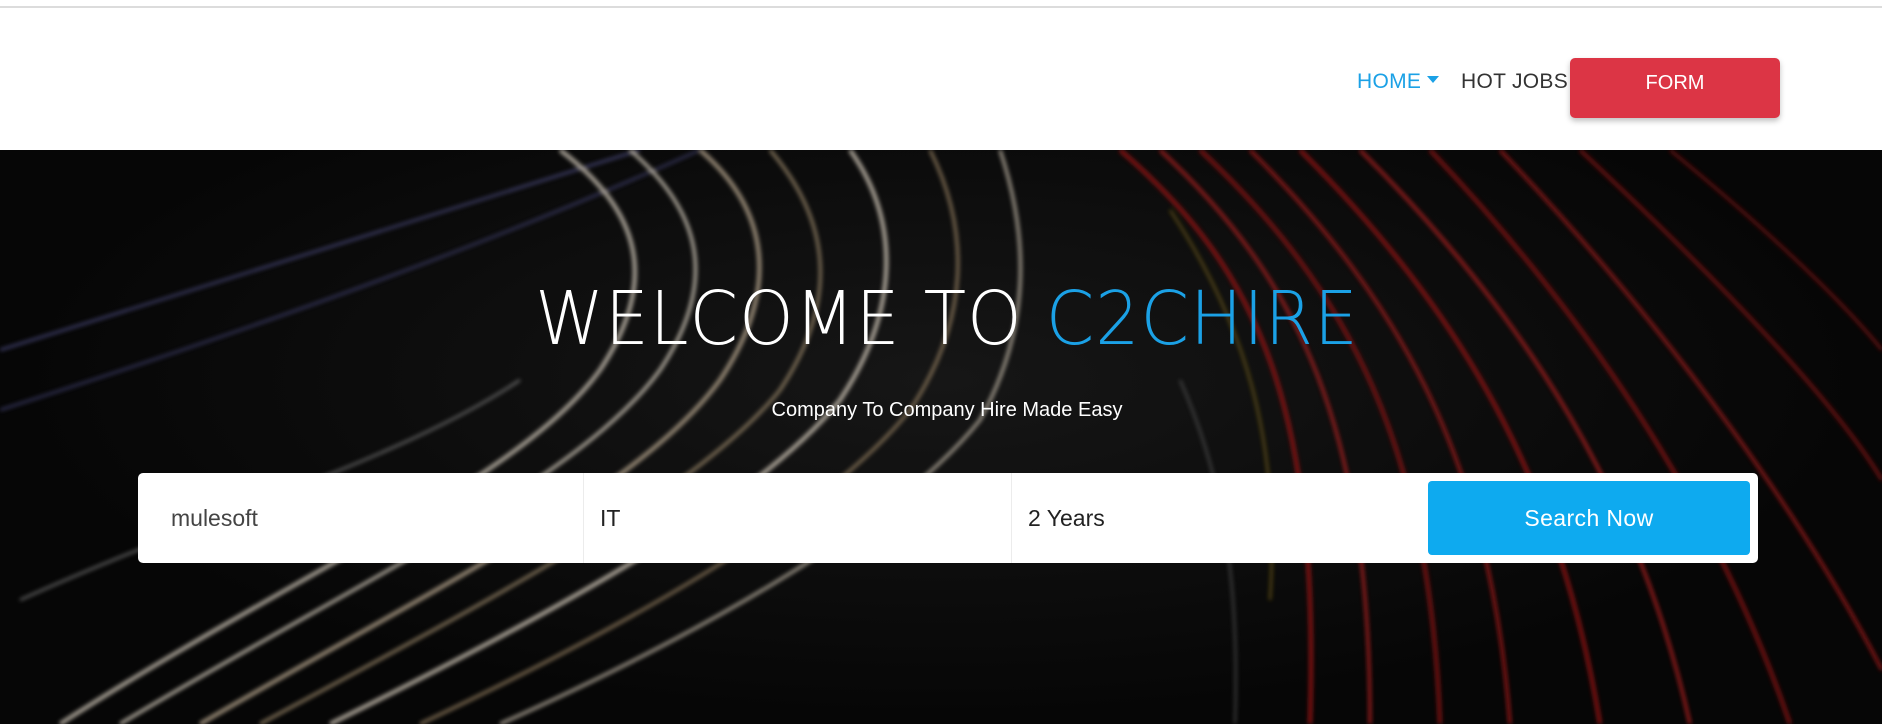  Describe the element at coordinates (790, 319) in the screenshot. I see `hero-title-prefix: WELCOME TO` at that location.